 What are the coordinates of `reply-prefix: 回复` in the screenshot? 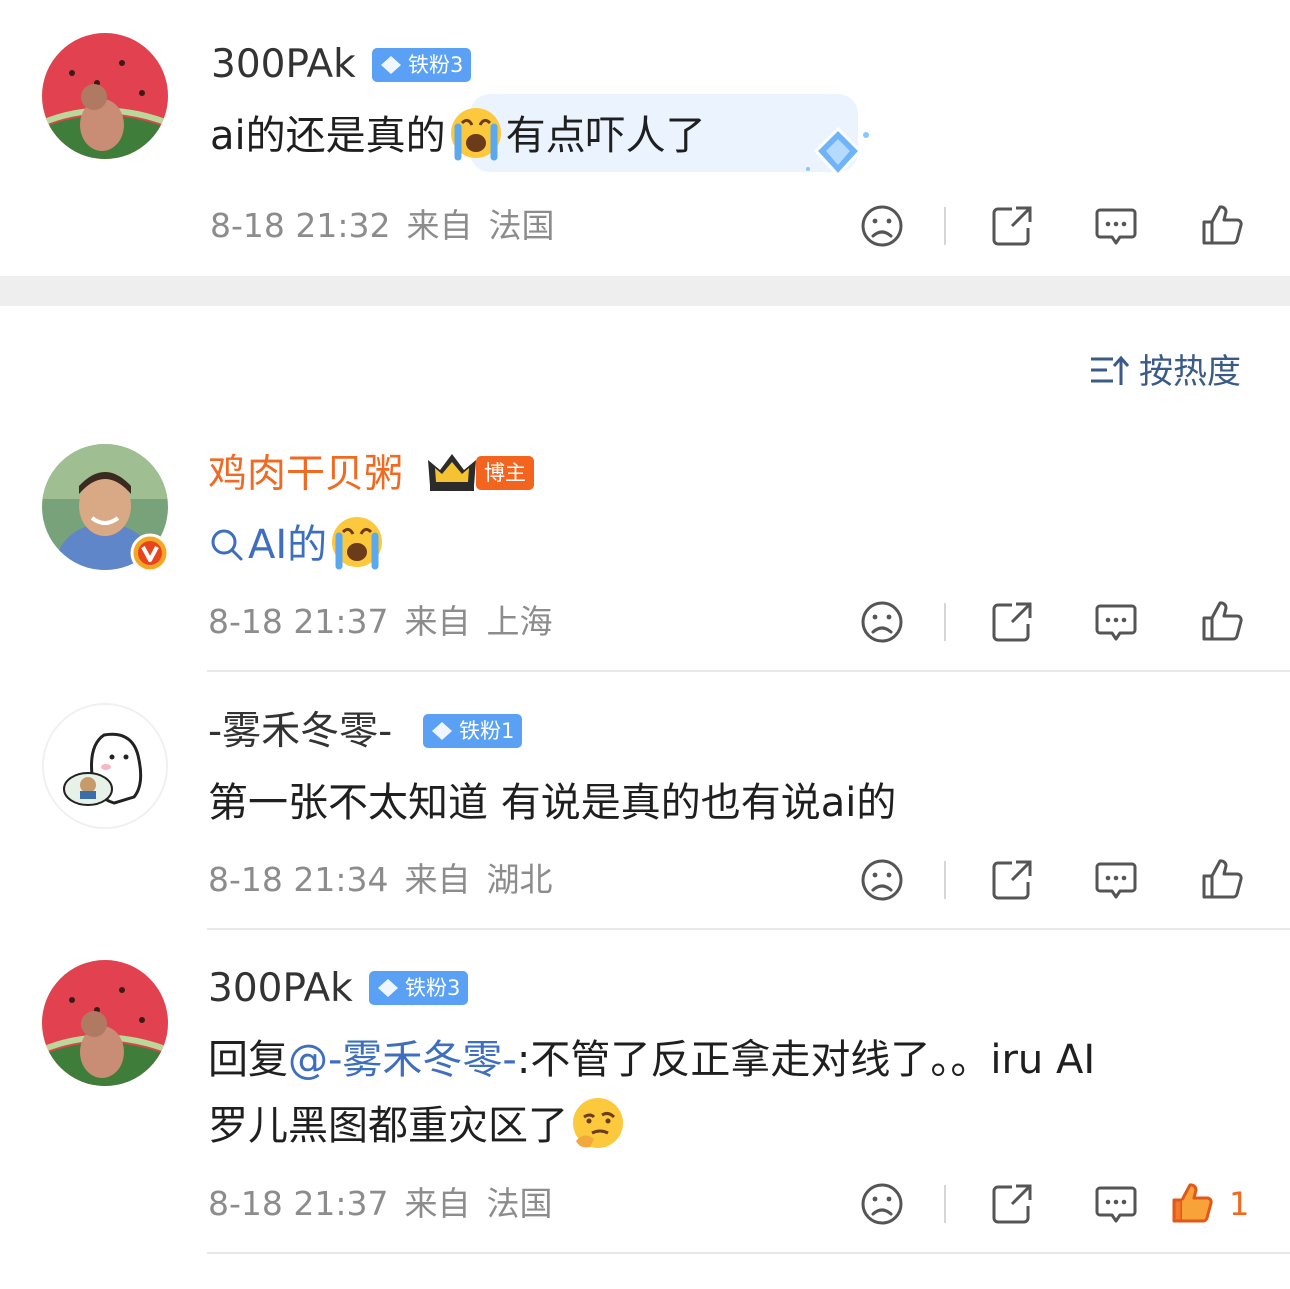 It's located at (248, 1060).